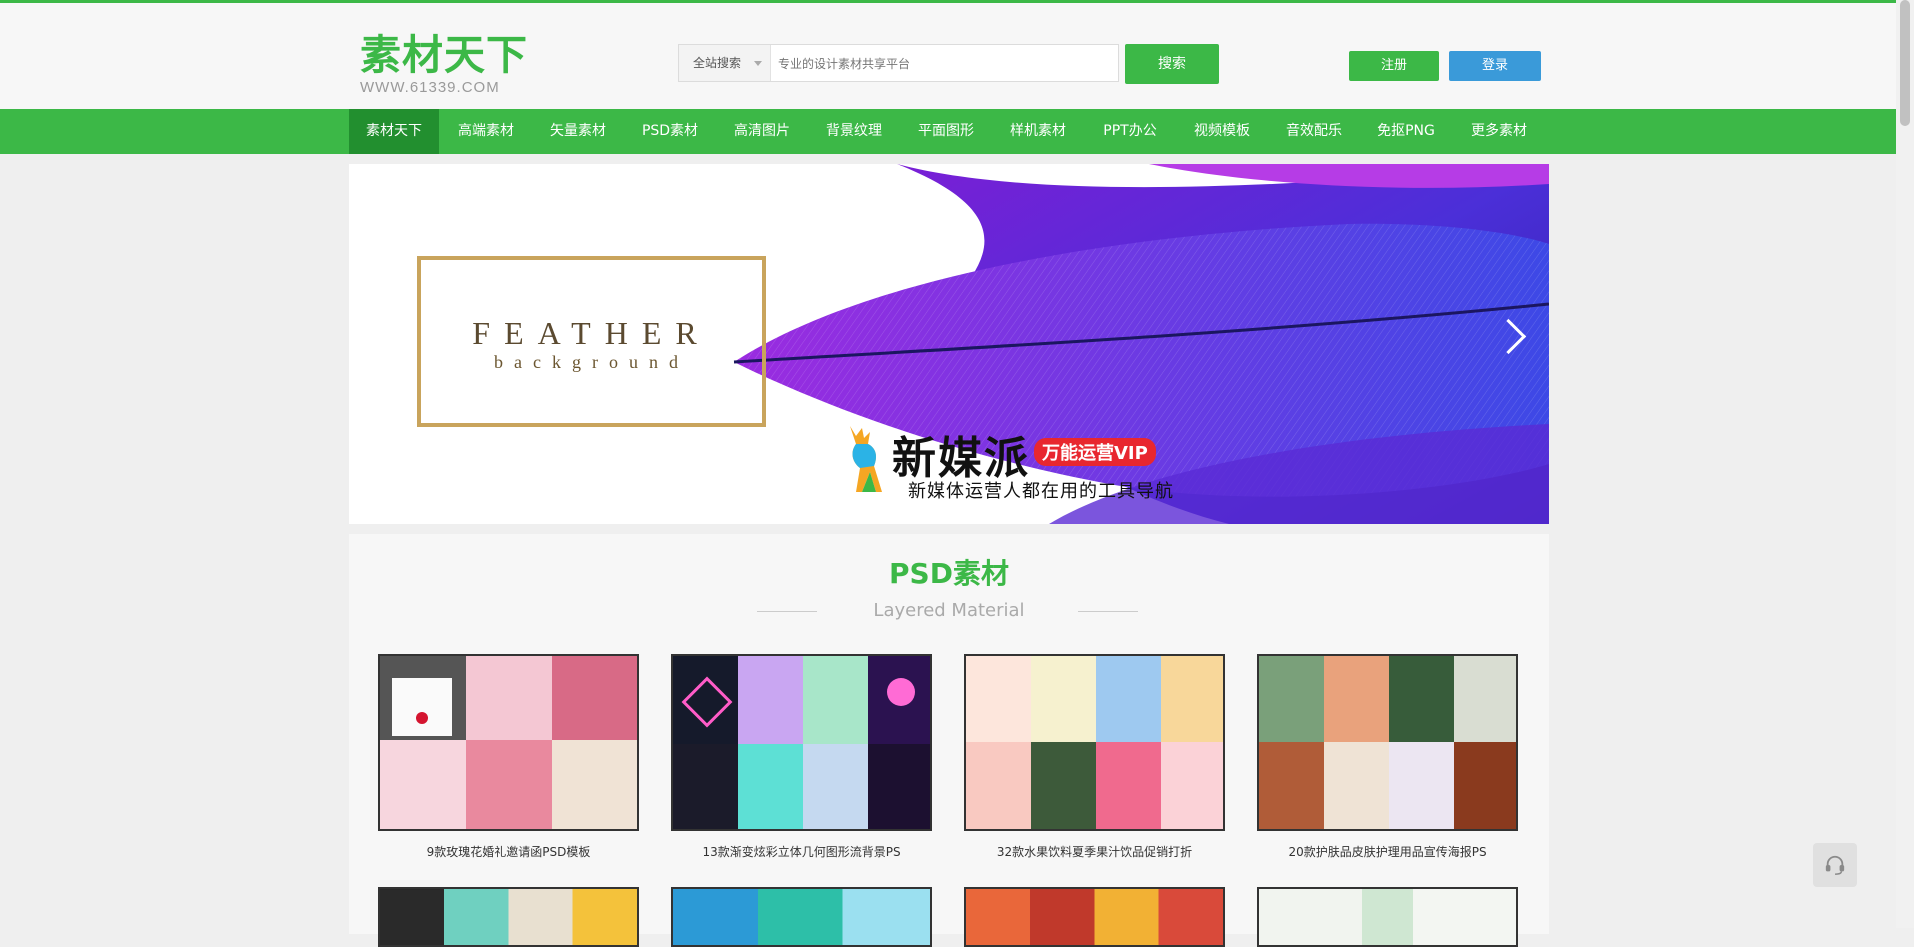 This screenshot has height=947, width=1914. I want to click on material-card: 9款玫瑰花婚礼邀请函PSD模板, so click(508, 757).